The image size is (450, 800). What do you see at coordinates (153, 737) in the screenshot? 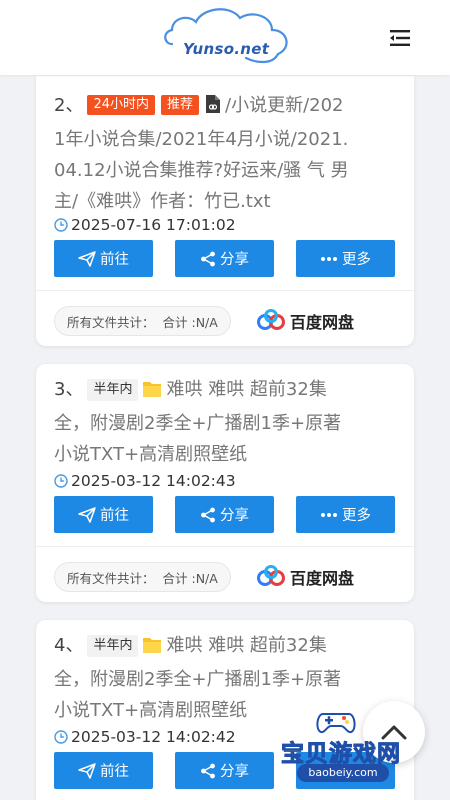
I see `result-date-text: 2025-03-12 14:02:42` at bounding box center [153, 737].